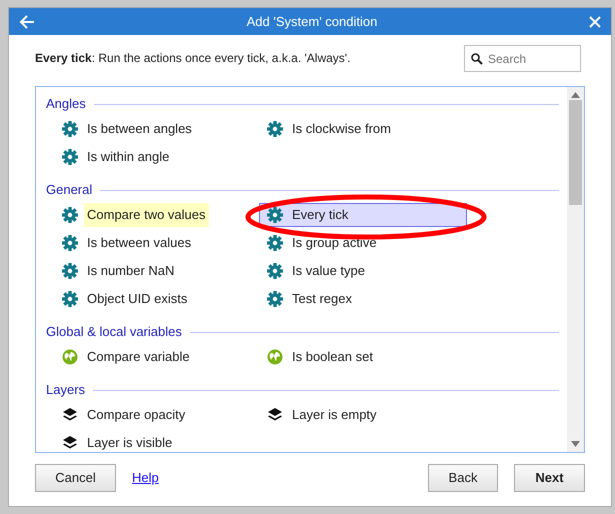 This screenshot has width=615, height=514. What do you see at coordinates (595, 22) in the screenshot?
I see `close-icon` at bounding box center [595, 22].